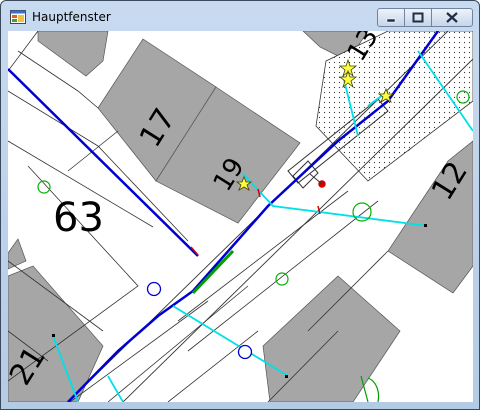  I want to click on building-shed, so click(331, 338).